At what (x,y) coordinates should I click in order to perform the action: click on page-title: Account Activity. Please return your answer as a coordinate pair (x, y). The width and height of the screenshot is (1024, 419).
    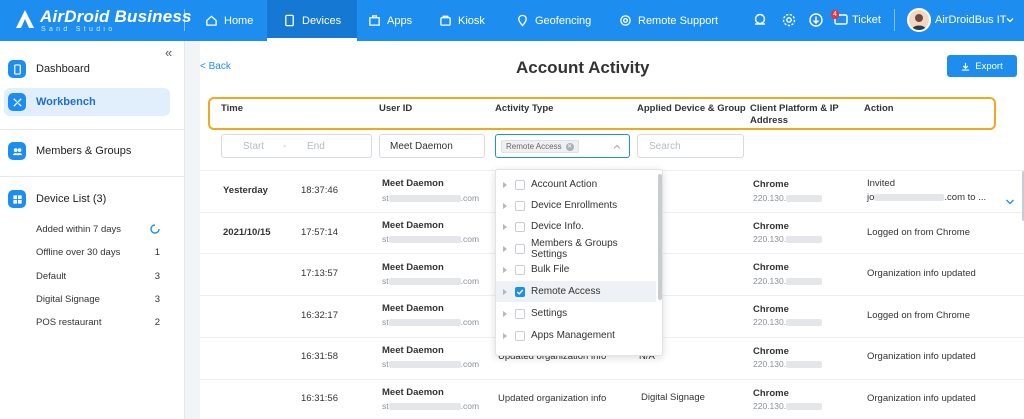
    Looking at the image, I should click on (583, 67).